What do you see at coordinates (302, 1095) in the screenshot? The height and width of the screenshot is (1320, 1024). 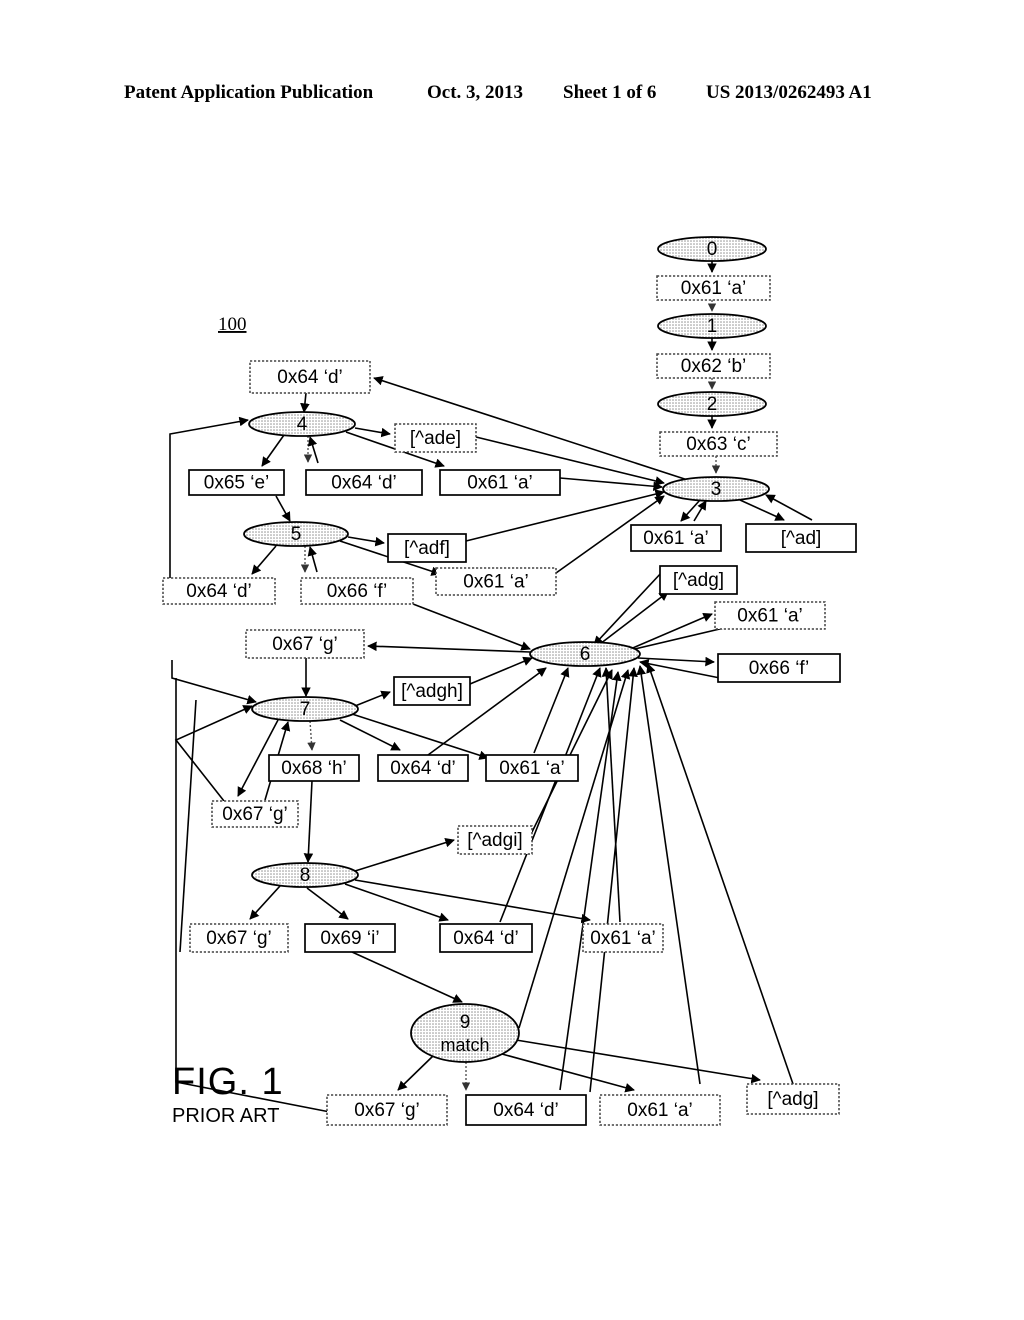 I see `figure-caption: FIG. 1 PRIOR ART` at bounding box center [302, 1095].